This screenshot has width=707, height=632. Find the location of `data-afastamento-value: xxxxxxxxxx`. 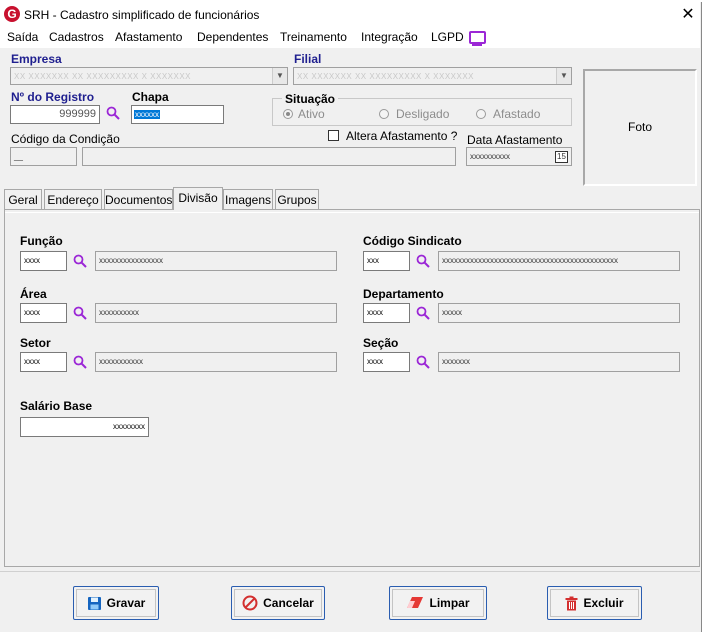

data-afastamento-value: xxxxxxxxxx is located at coordinates (490, 156).